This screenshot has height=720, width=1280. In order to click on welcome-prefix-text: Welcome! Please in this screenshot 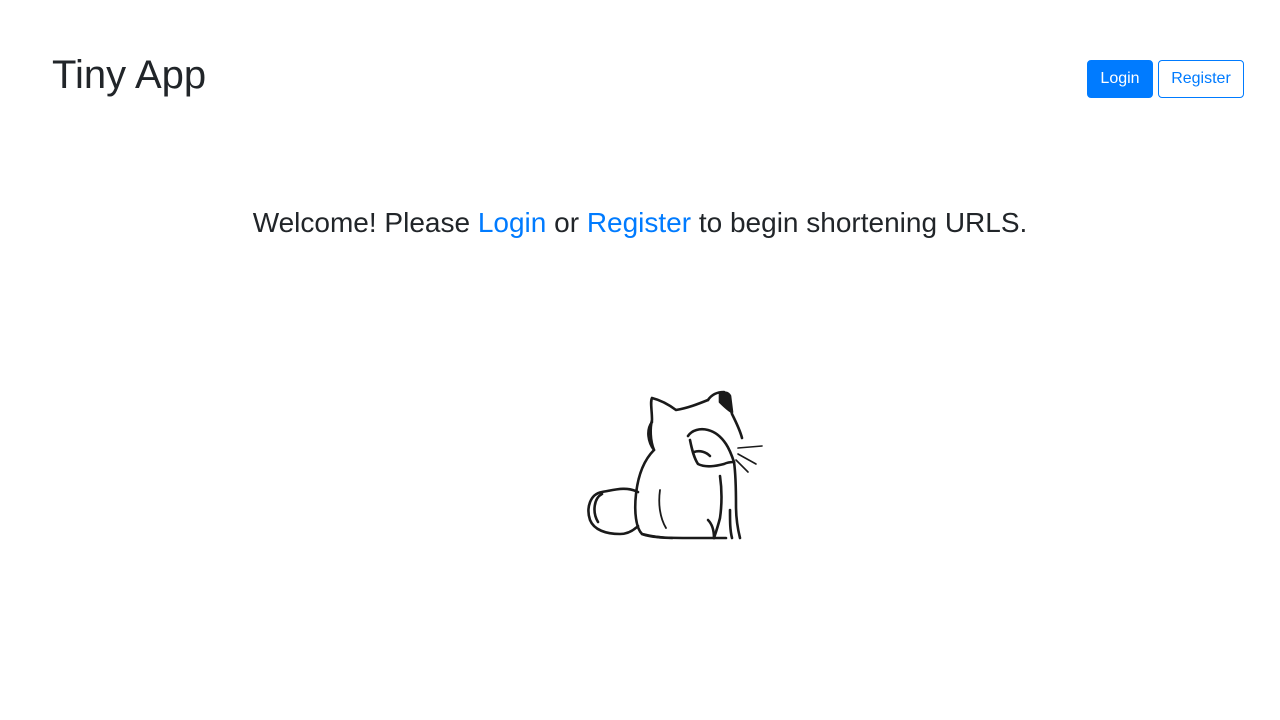, I will do `click(365, 222)`.